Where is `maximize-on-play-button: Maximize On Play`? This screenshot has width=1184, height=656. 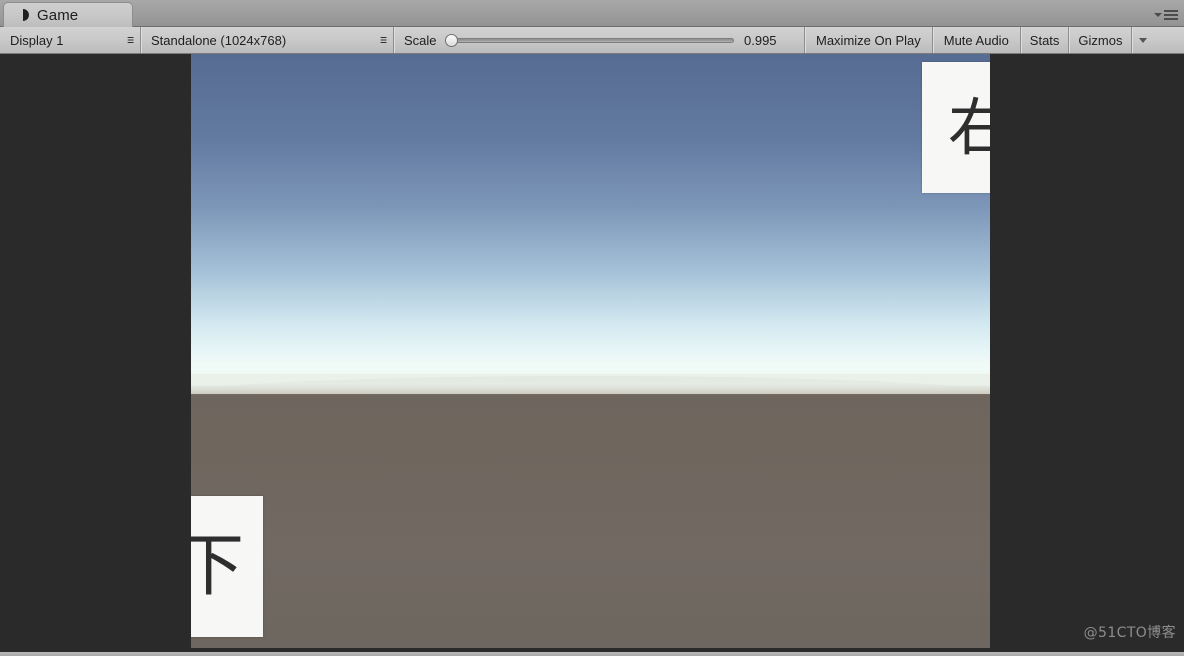 maximize-on-play-button: Maximize On Play is located at coordinates (868, 40).